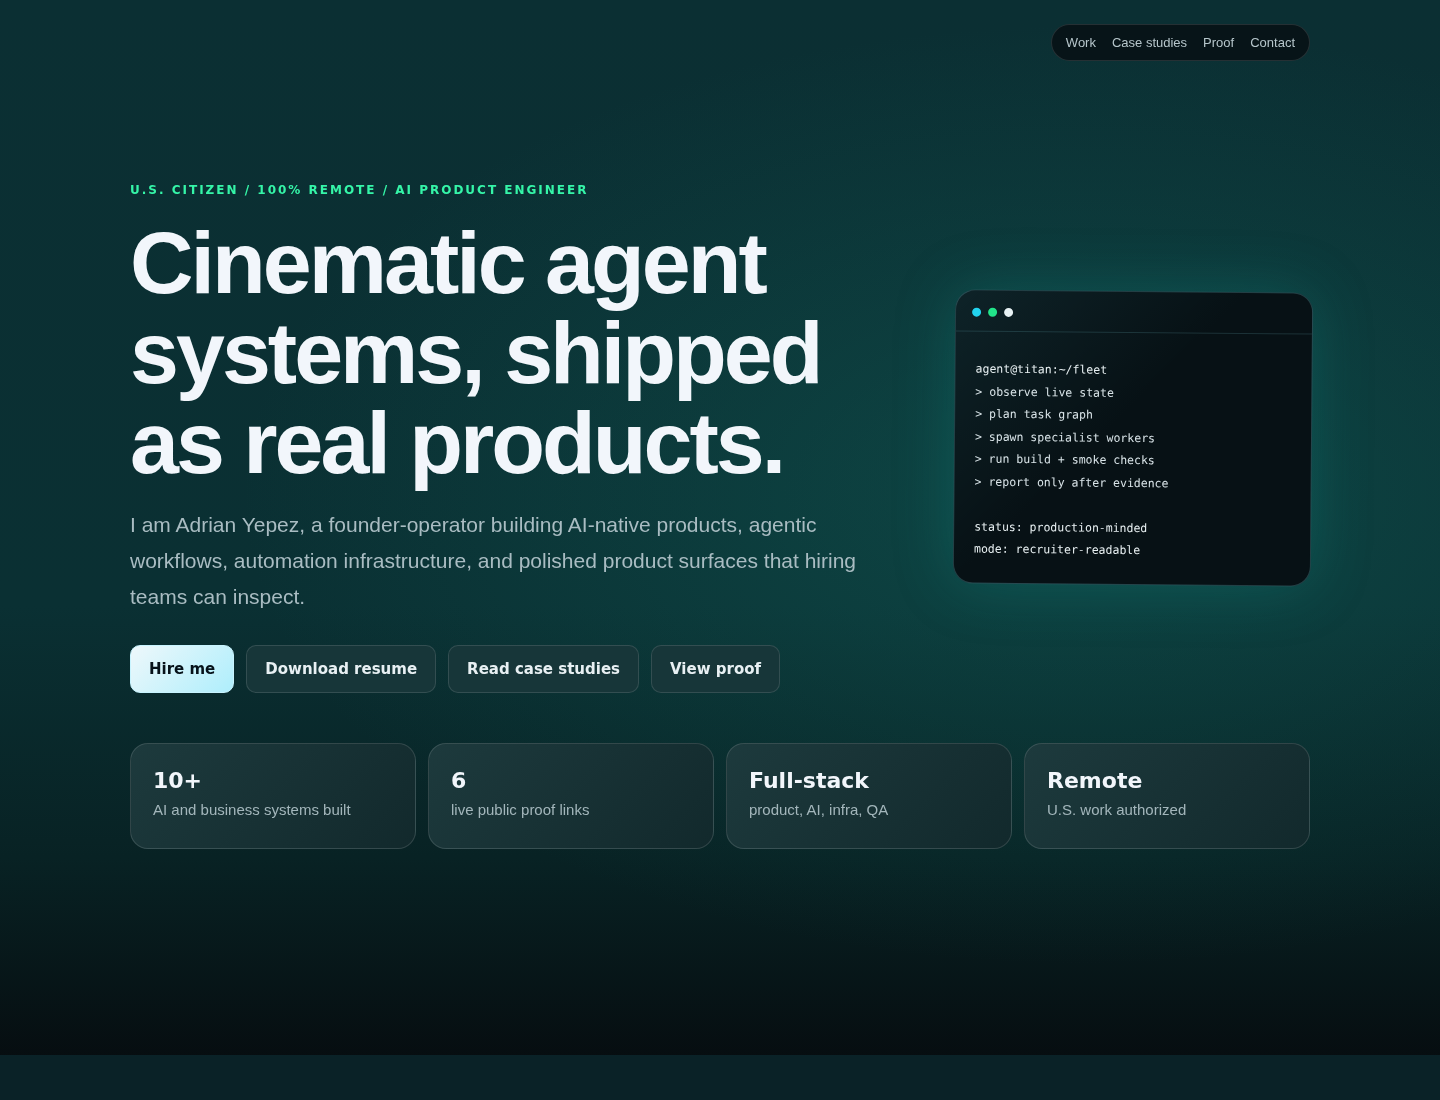  I want to click on terminal-line: mode: recruiter-readable, so click(1057, 550).